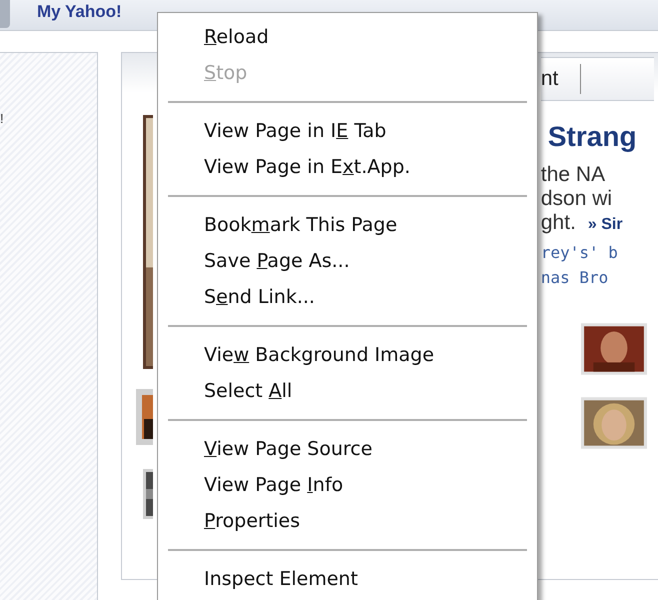  Describe the element at coordinates (597, 252) in the screenshot. I see `story-link: rey's' b` at that location.